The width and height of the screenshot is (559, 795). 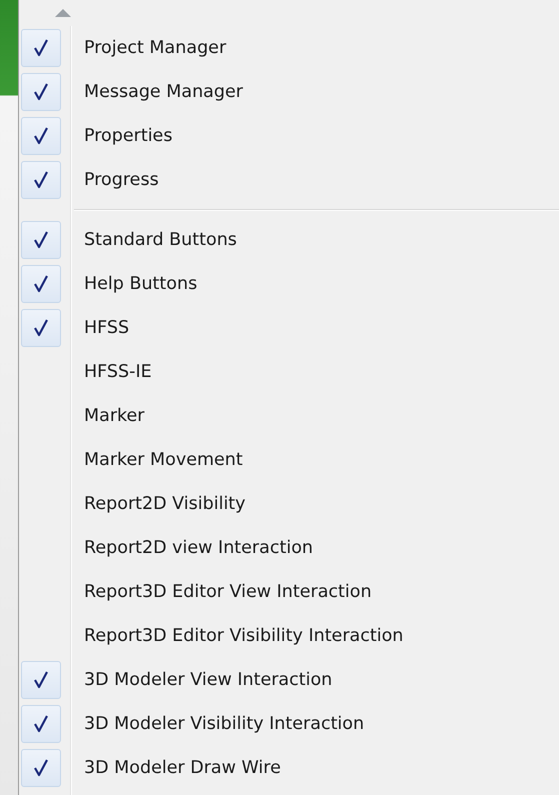 I want to click on menu-item: Progress, so click(x=289, y=180).